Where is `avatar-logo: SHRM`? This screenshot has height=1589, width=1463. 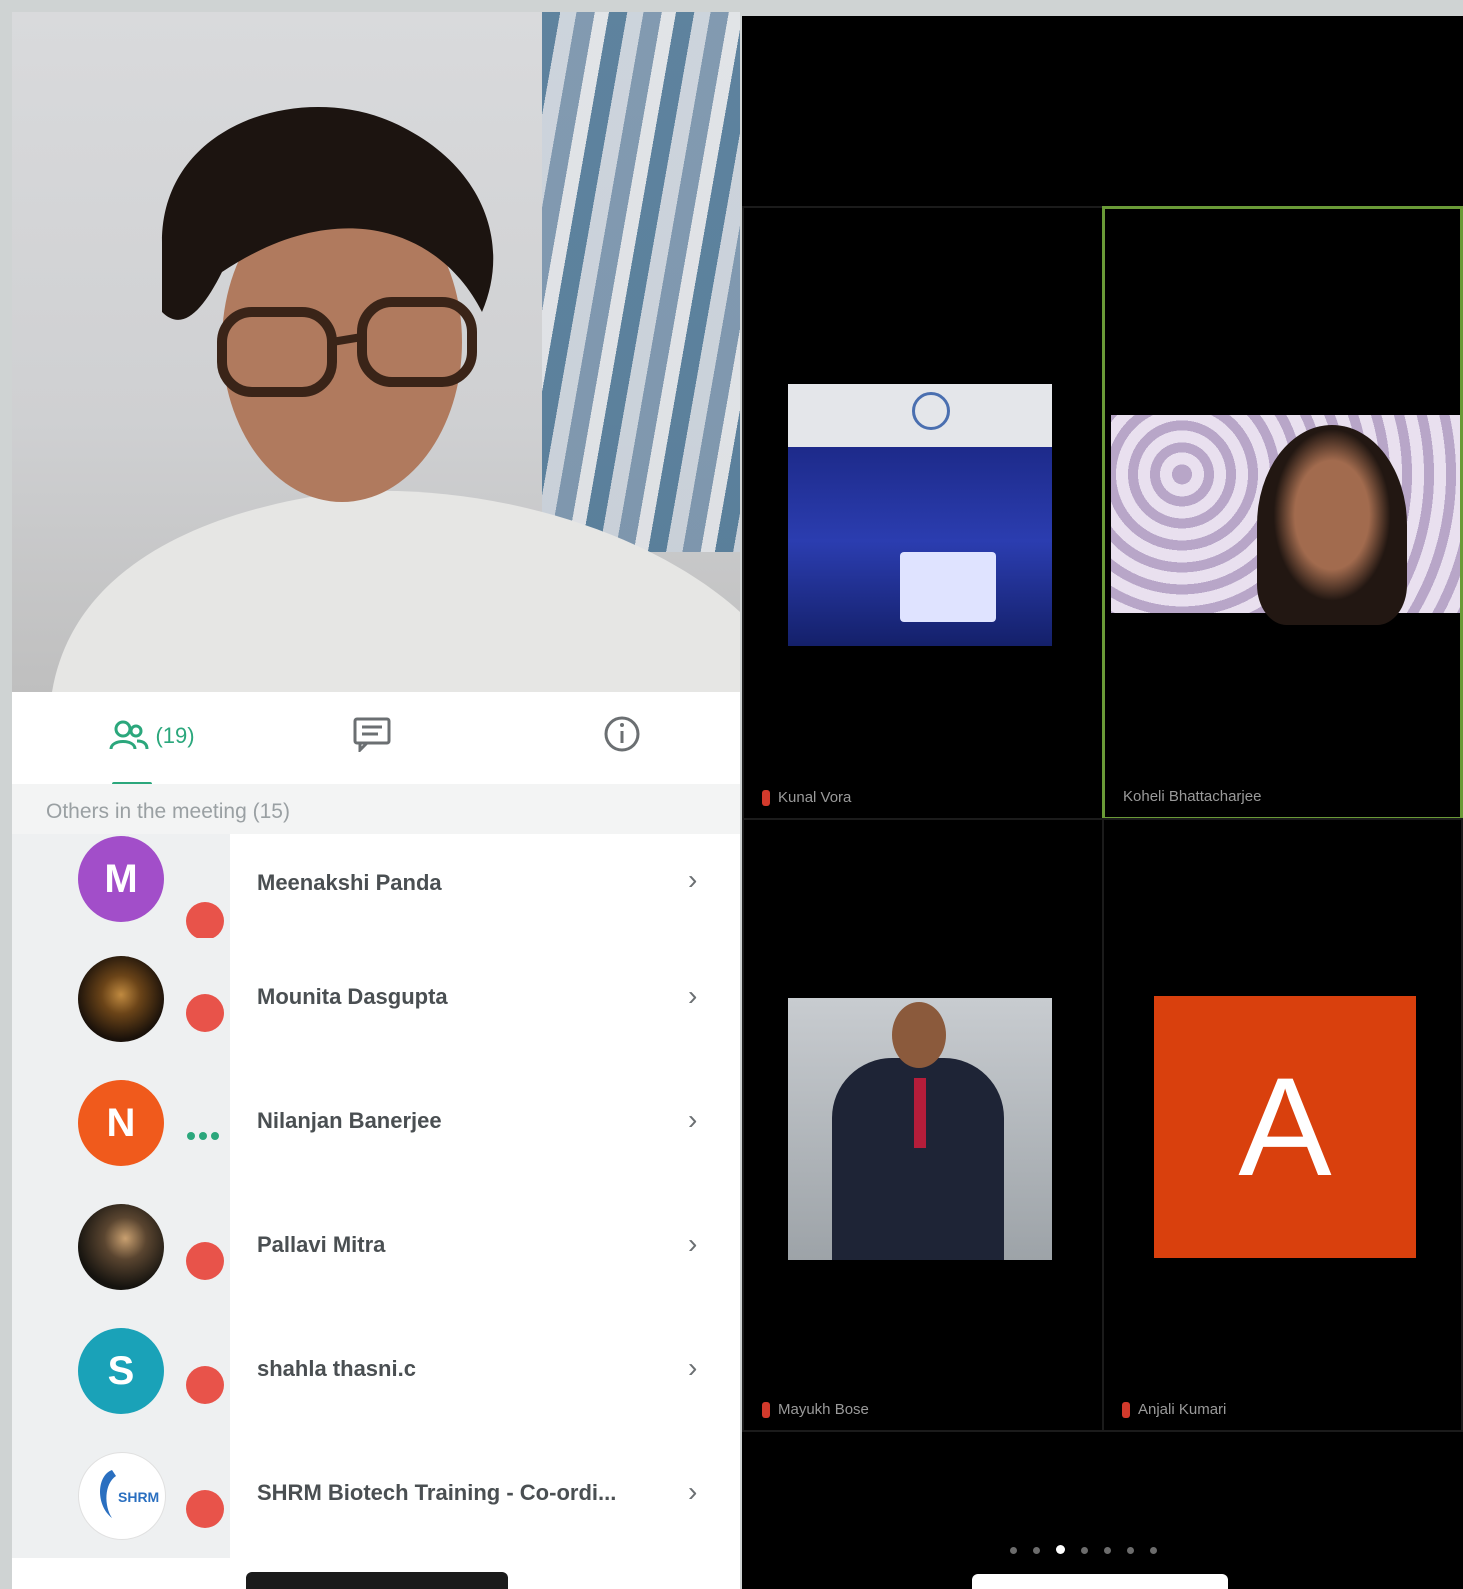 avatar-logo: SHRM is located at coordinates (122, 1496).